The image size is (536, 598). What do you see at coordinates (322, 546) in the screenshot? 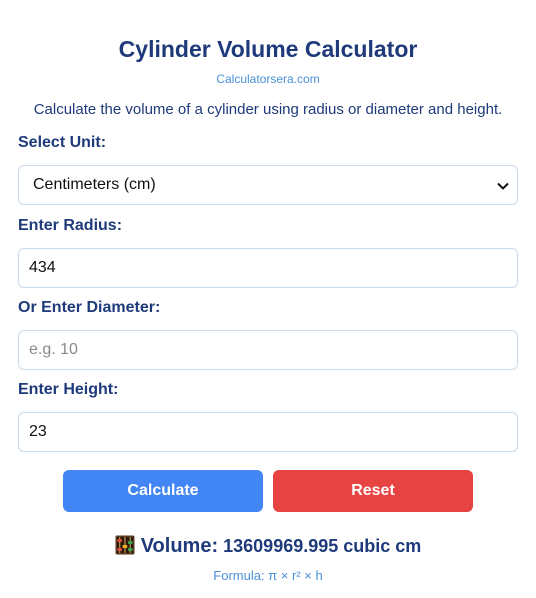
I see `volume-value: 13609969.995 cubic cm` at bounding box center [322, 546].